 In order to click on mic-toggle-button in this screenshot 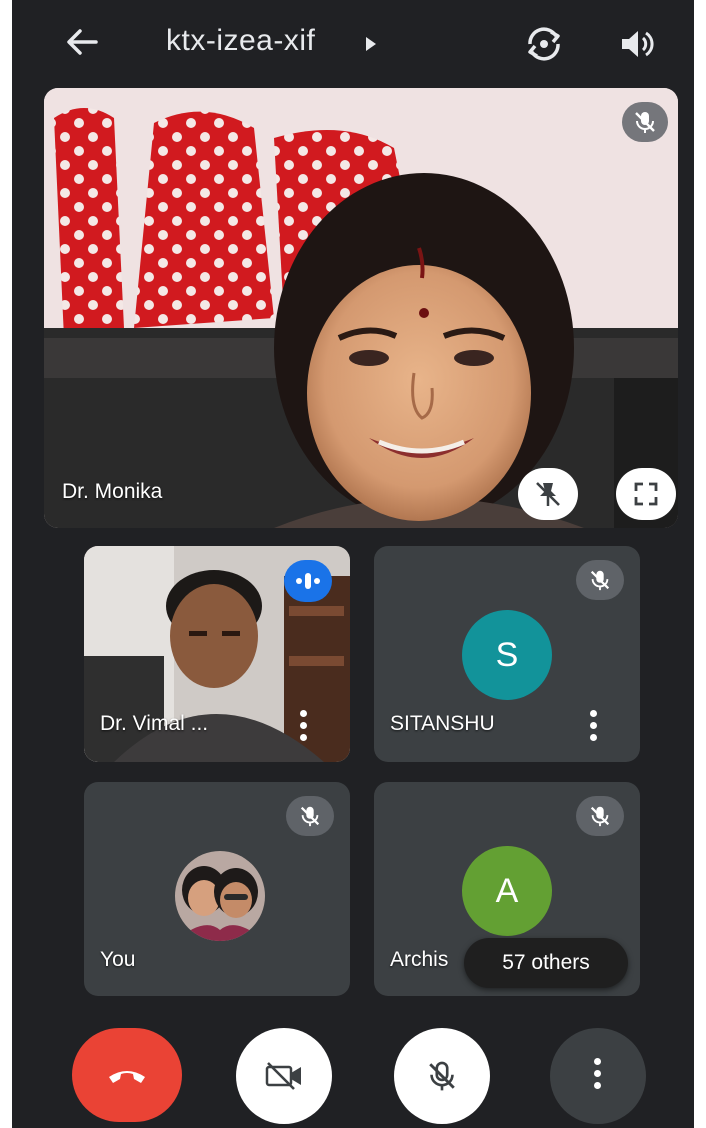, I will do `click(442, 1076)`.